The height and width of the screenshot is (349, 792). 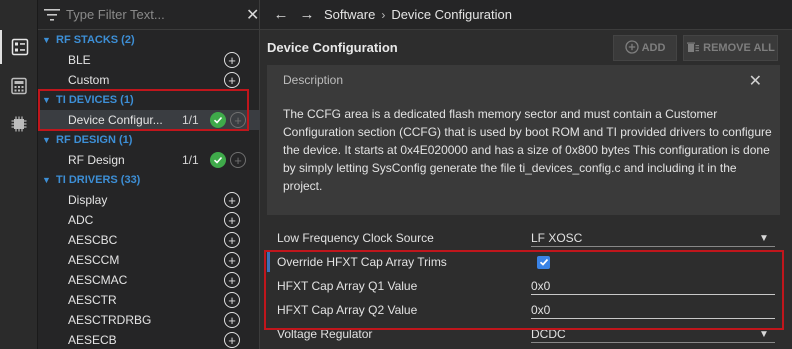 I want to click on module-item-ble: BLE +, so click(x=149, y=60).